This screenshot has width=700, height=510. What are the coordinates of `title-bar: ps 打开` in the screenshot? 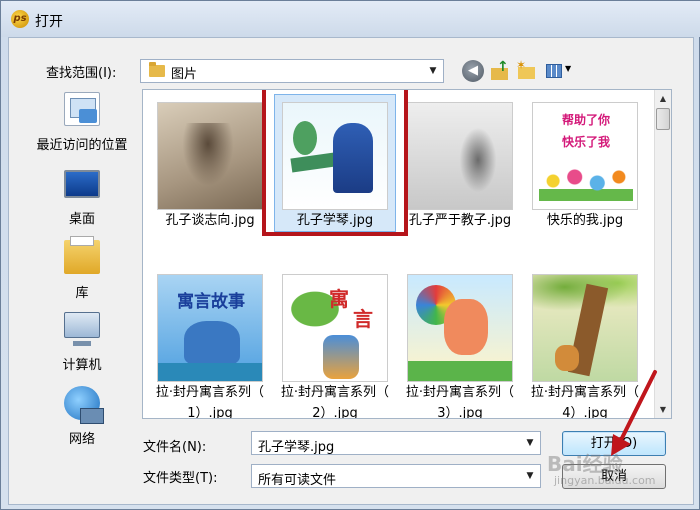 It's located at (350, 19).